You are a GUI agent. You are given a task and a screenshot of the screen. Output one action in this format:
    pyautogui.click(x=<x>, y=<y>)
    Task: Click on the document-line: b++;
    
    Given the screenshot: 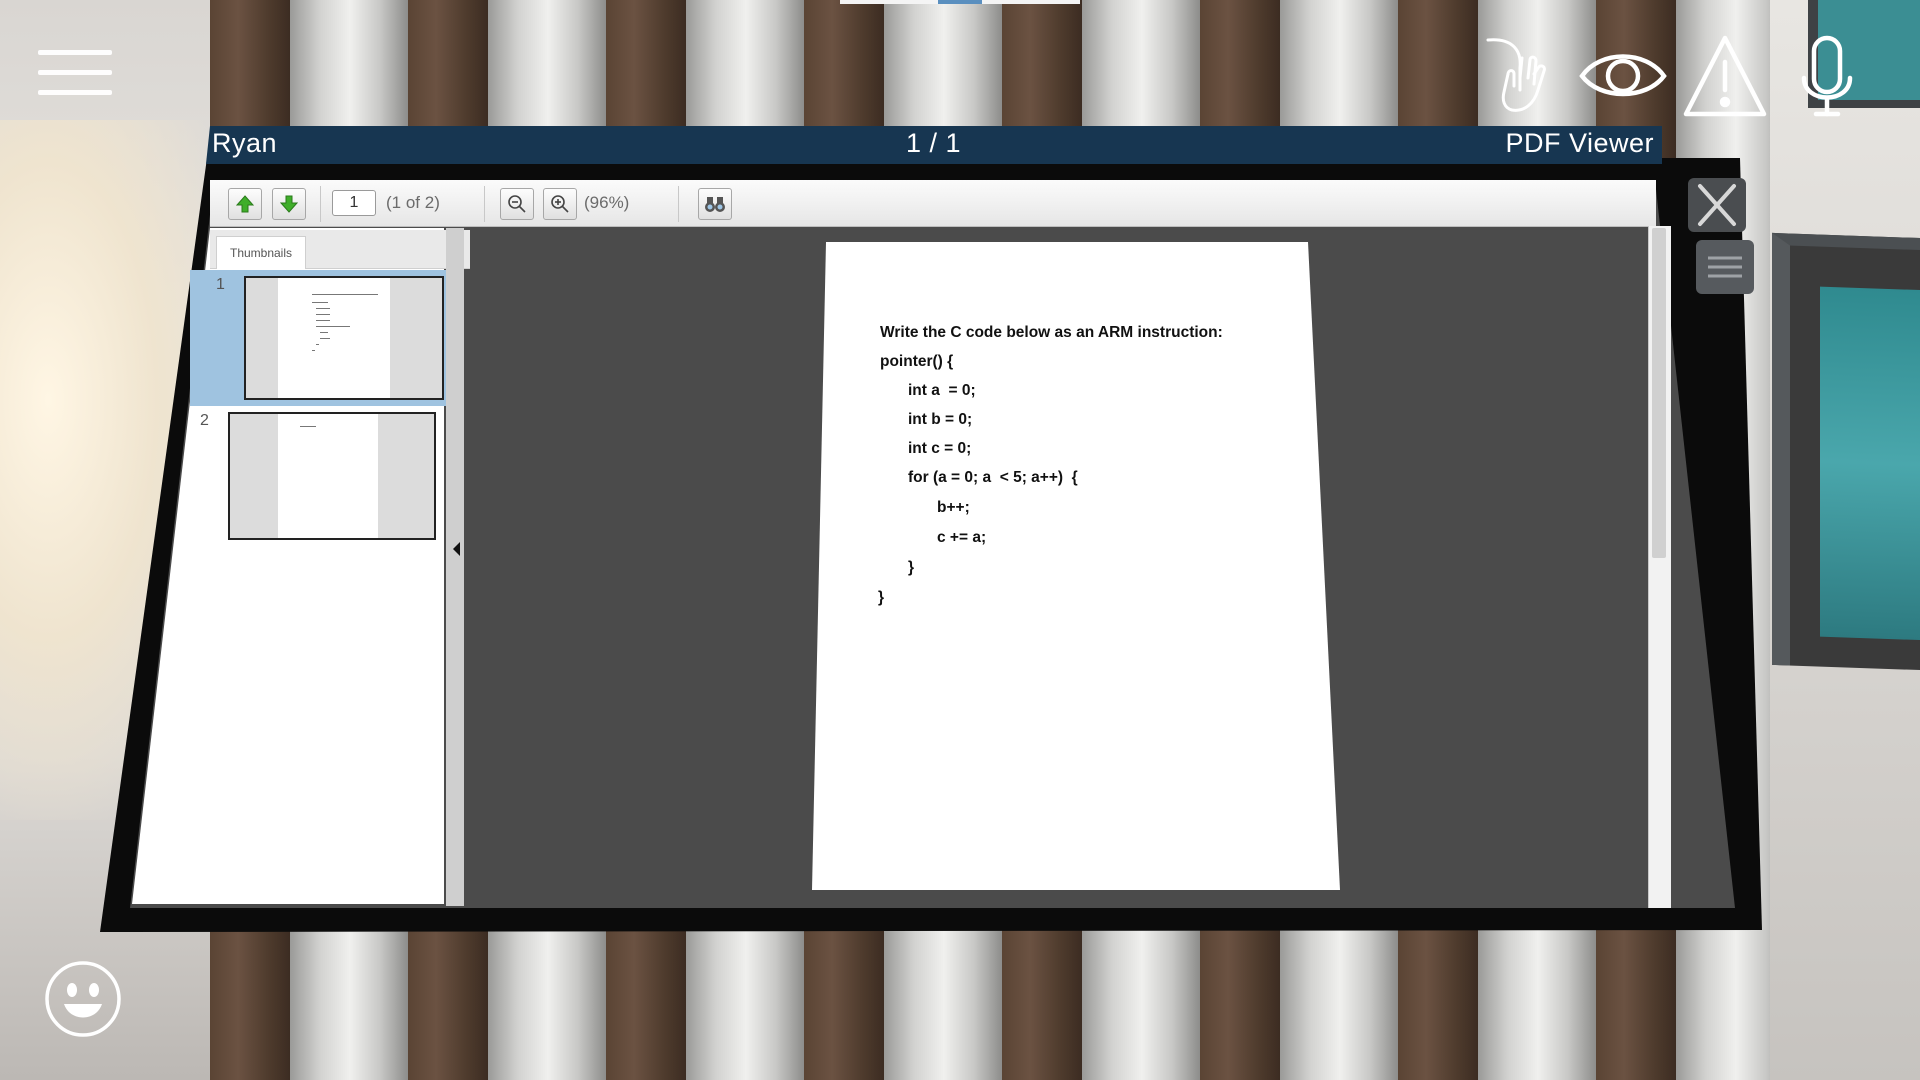 What is the action you would take?
    pyautogui.click(x=953, y=507)
    